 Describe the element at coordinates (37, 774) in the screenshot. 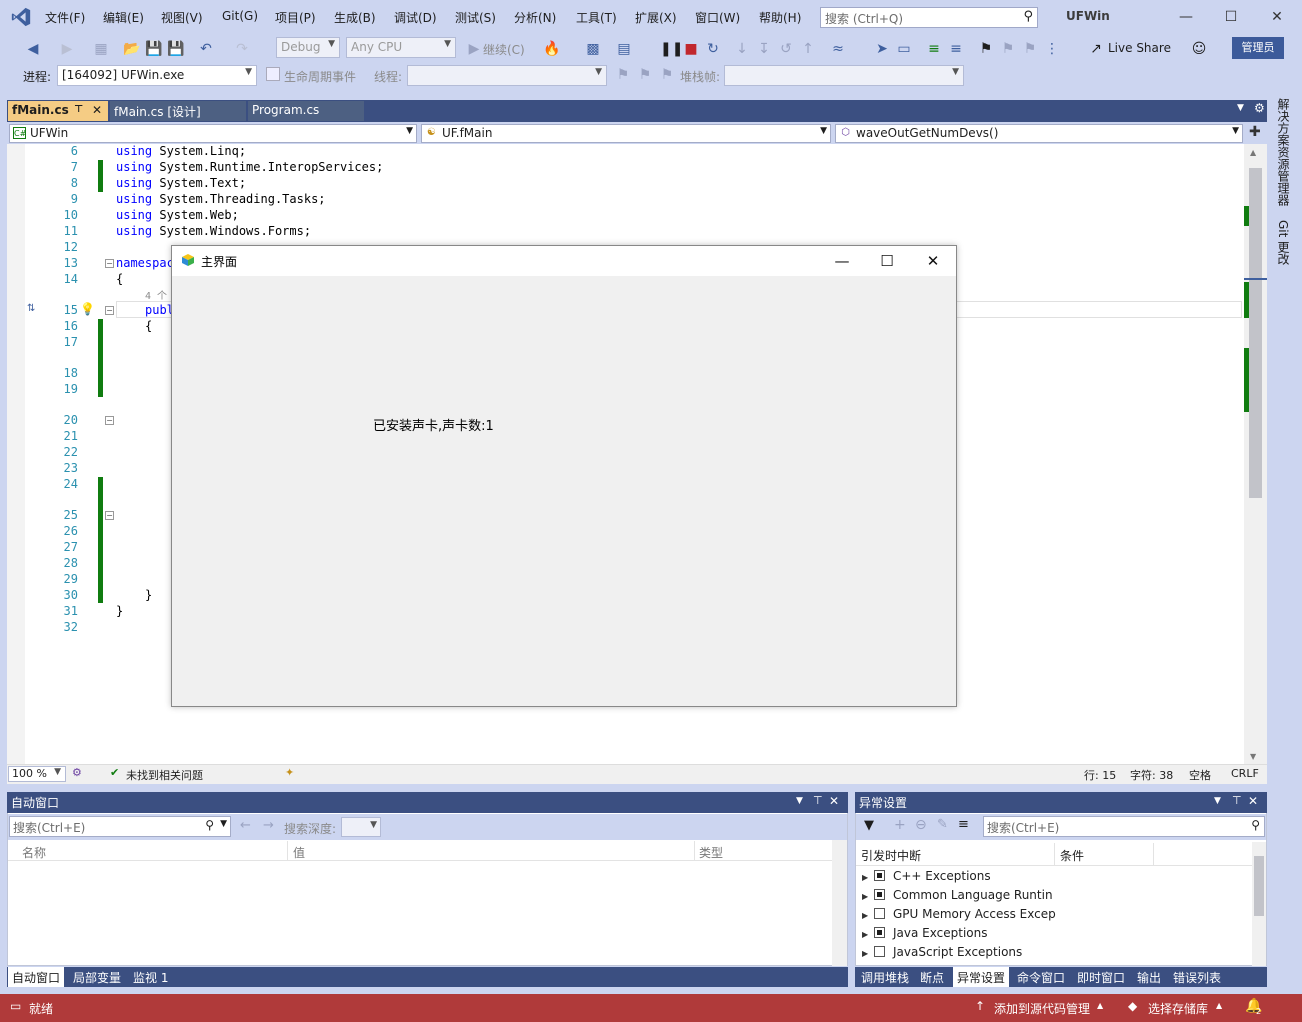

I see `zoom-select: 100 % ▼` at that location.